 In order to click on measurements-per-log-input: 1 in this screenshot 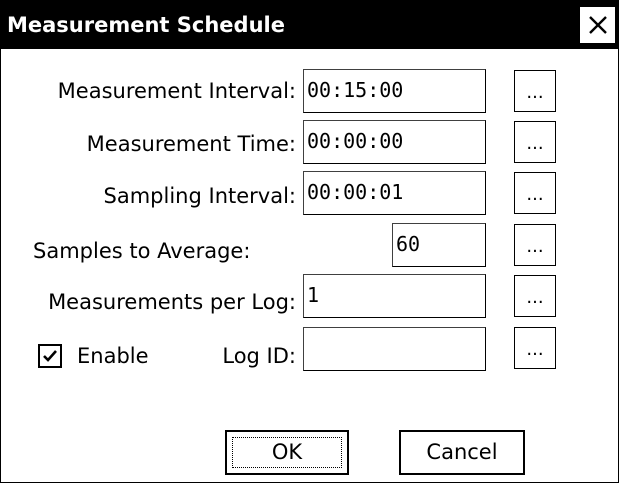, I will do `click(394, 296)`.